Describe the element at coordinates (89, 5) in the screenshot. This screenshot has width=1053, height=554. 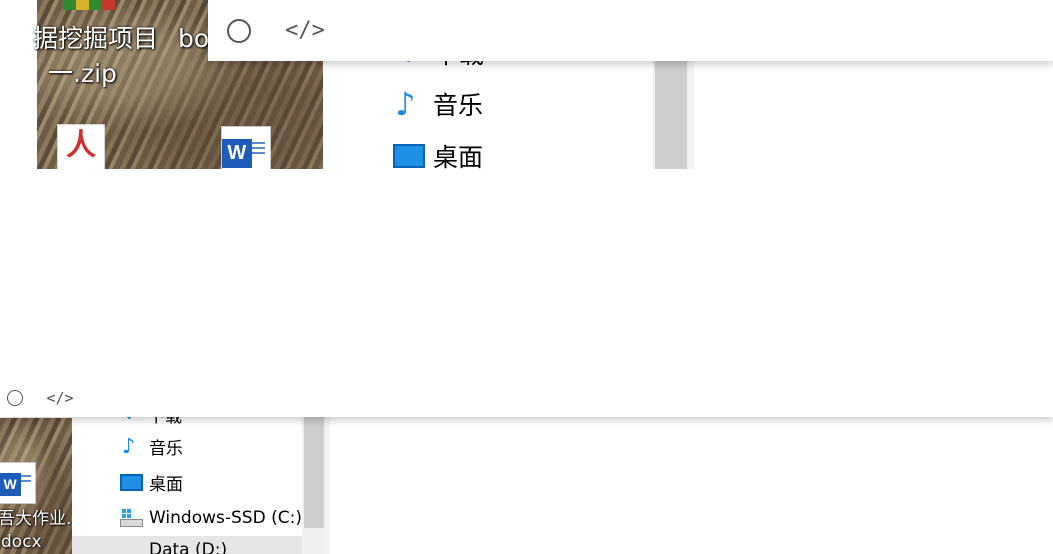
I see `zip-icon` at that location.